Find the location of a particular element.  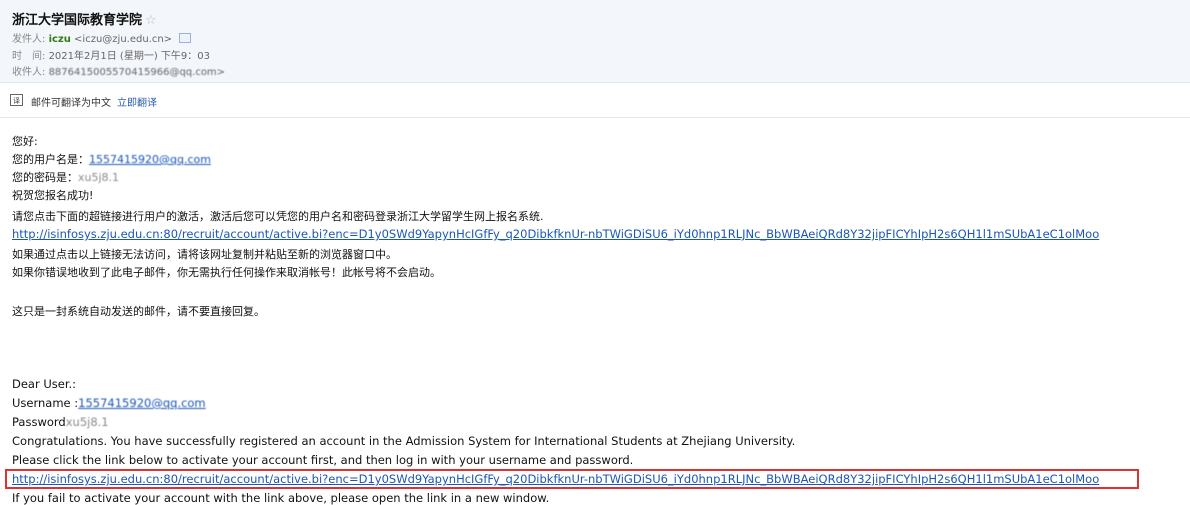

translate-now-link: 立即翻译 is located at coordinates (137, 103).